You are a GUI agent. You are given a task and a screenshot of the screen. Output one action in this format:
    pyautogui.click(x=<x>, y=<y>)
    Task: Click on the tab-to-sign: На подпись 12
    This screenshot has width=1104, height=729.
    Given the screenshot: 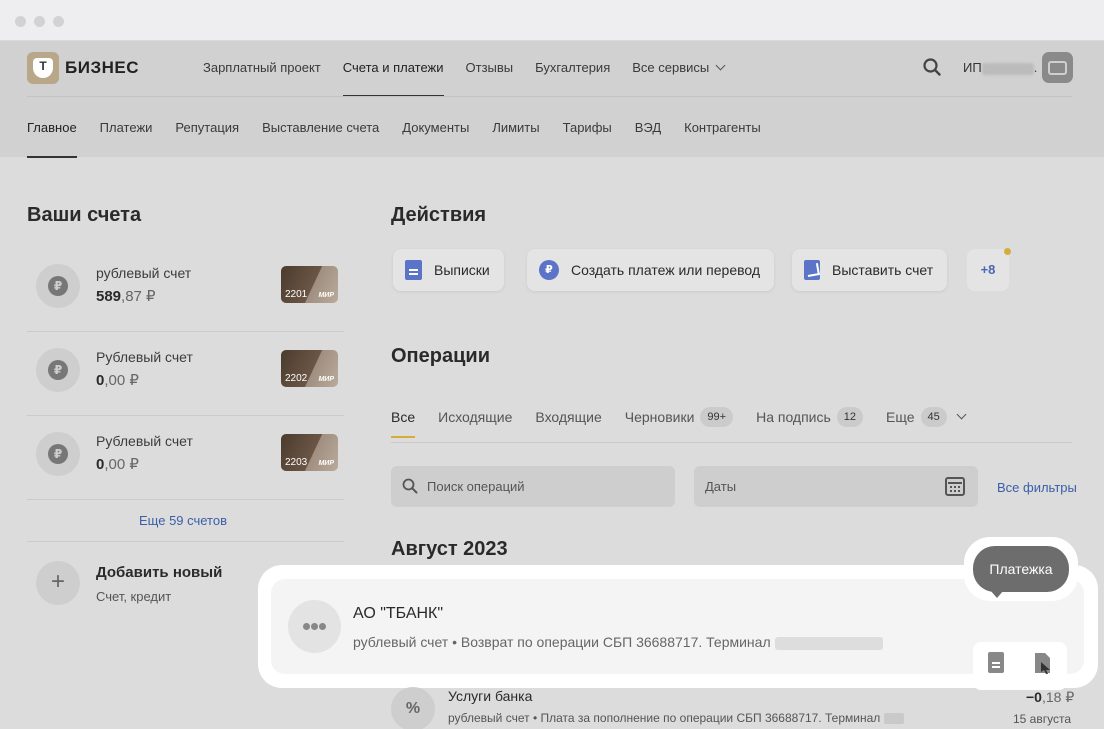 What is the action you would take?
    pyautogui.click(x=810, y=417)
    